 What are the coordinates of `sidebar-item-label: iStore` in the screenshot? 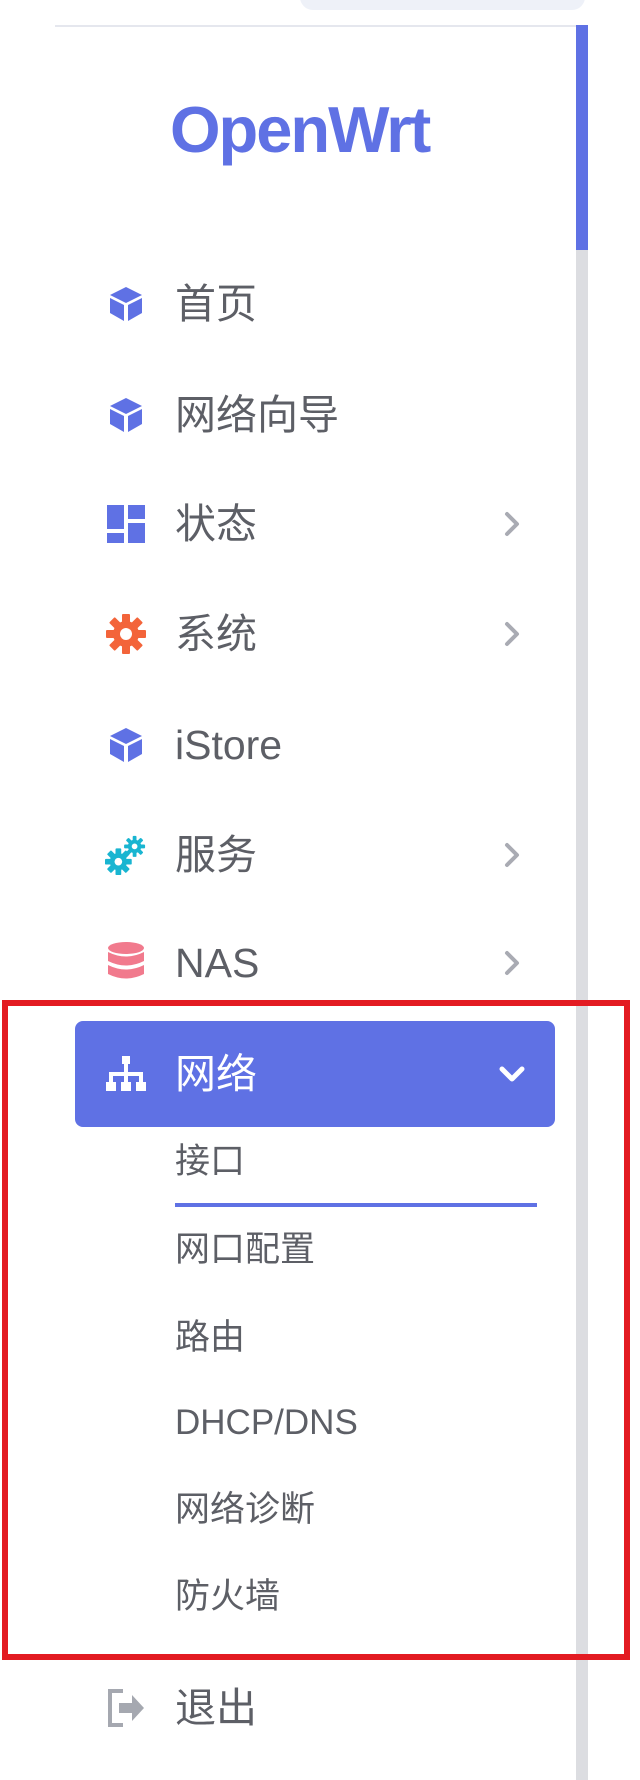 It's located at (229, 745).